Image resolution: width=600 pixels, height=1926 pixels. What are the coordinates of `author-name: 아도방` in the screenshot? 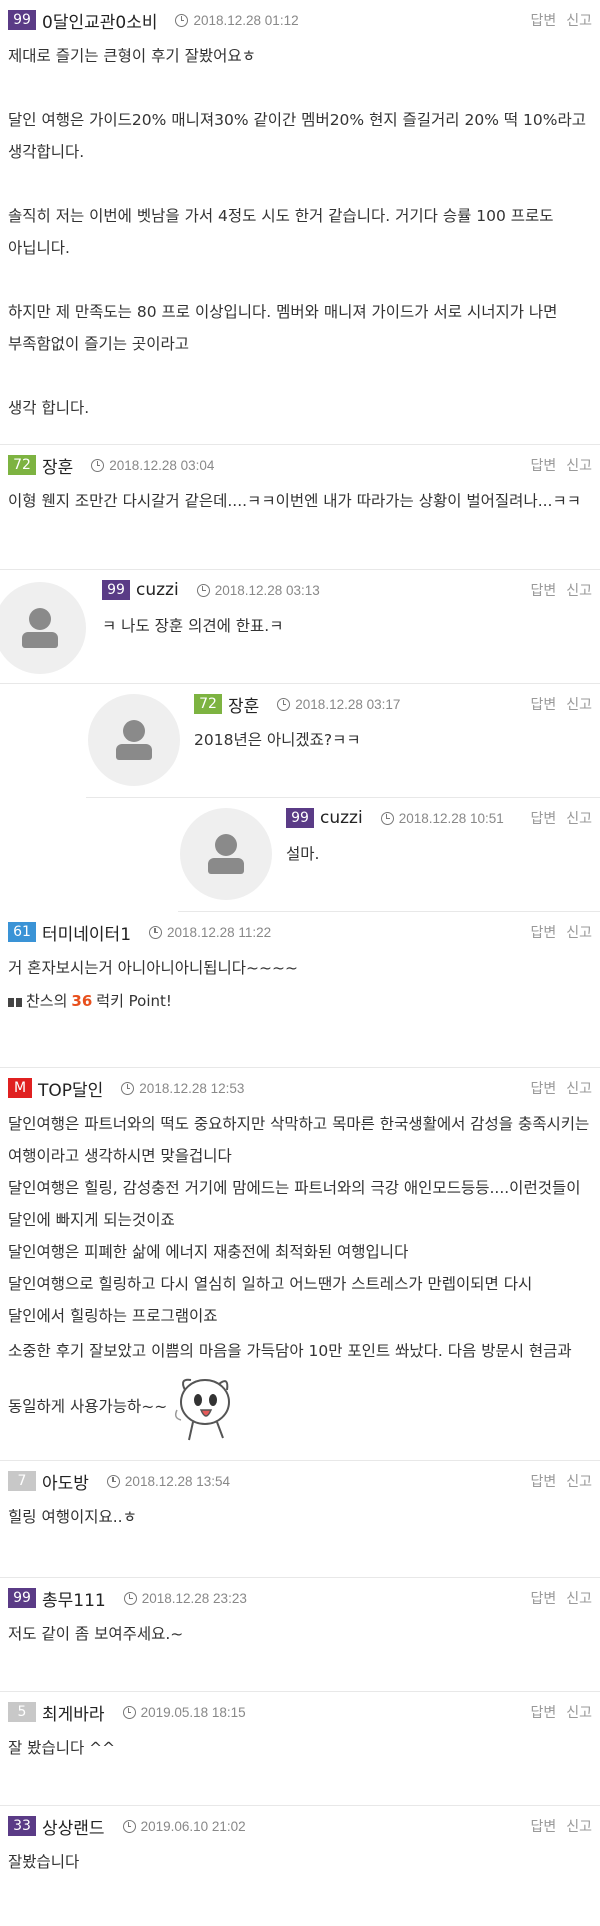 It's located at (65, 1481).